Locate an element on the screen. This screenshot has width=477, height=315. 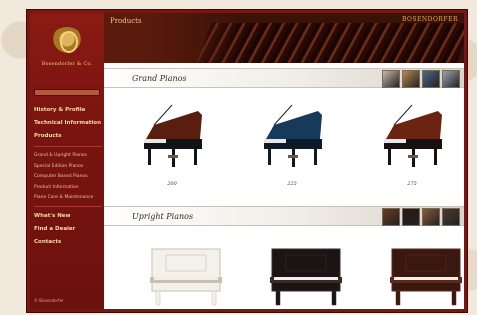
sidebar-footer: © Bosendorfer is located at coordinates (49, 300).